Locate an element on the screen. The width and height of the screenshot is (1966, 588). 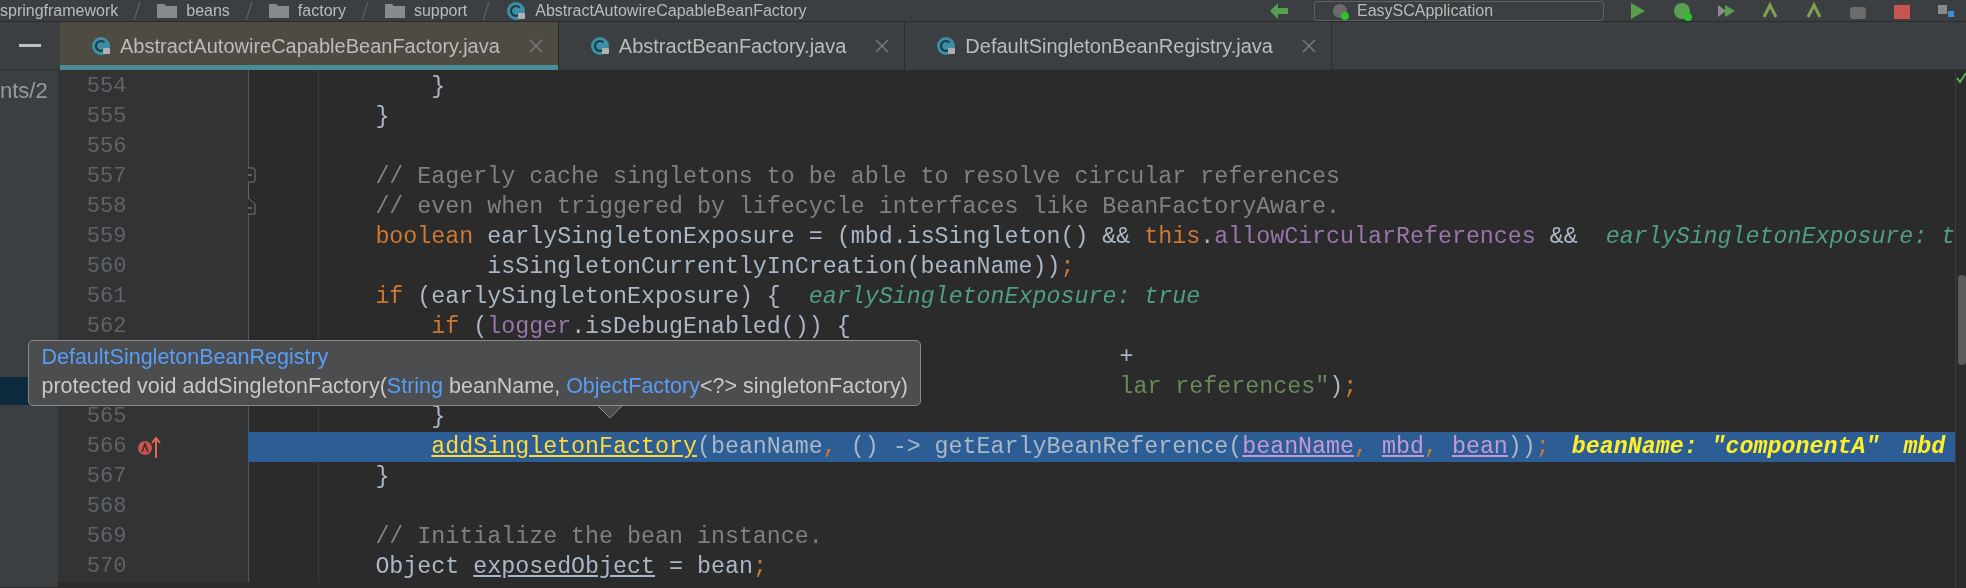
code-line: isSingletonCurrentlyInCreation(beanName)); is located at coordinates (780, 267).